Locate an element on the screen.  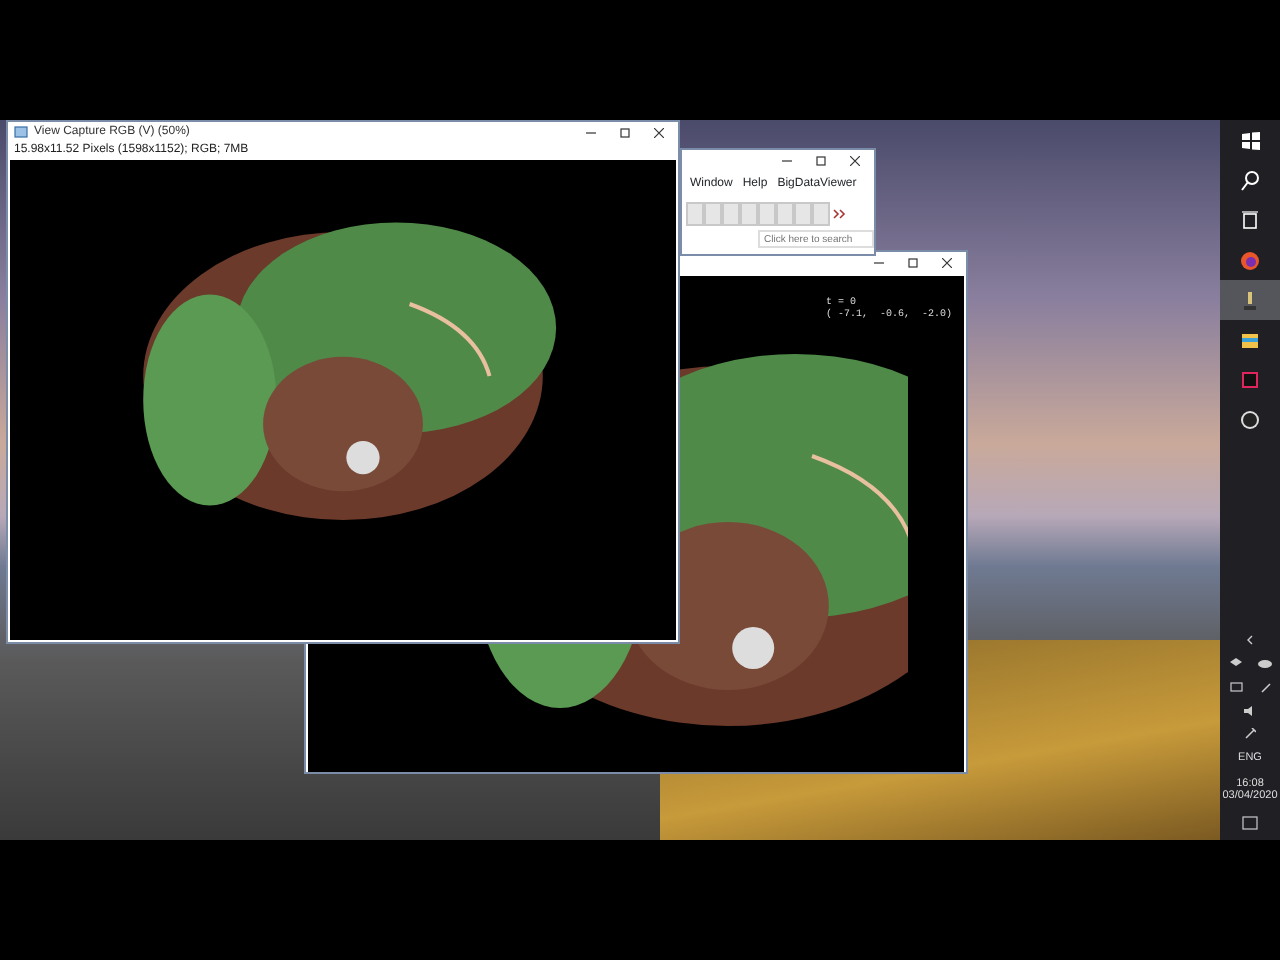
folder-icon is located at coordinates (1250, 340).